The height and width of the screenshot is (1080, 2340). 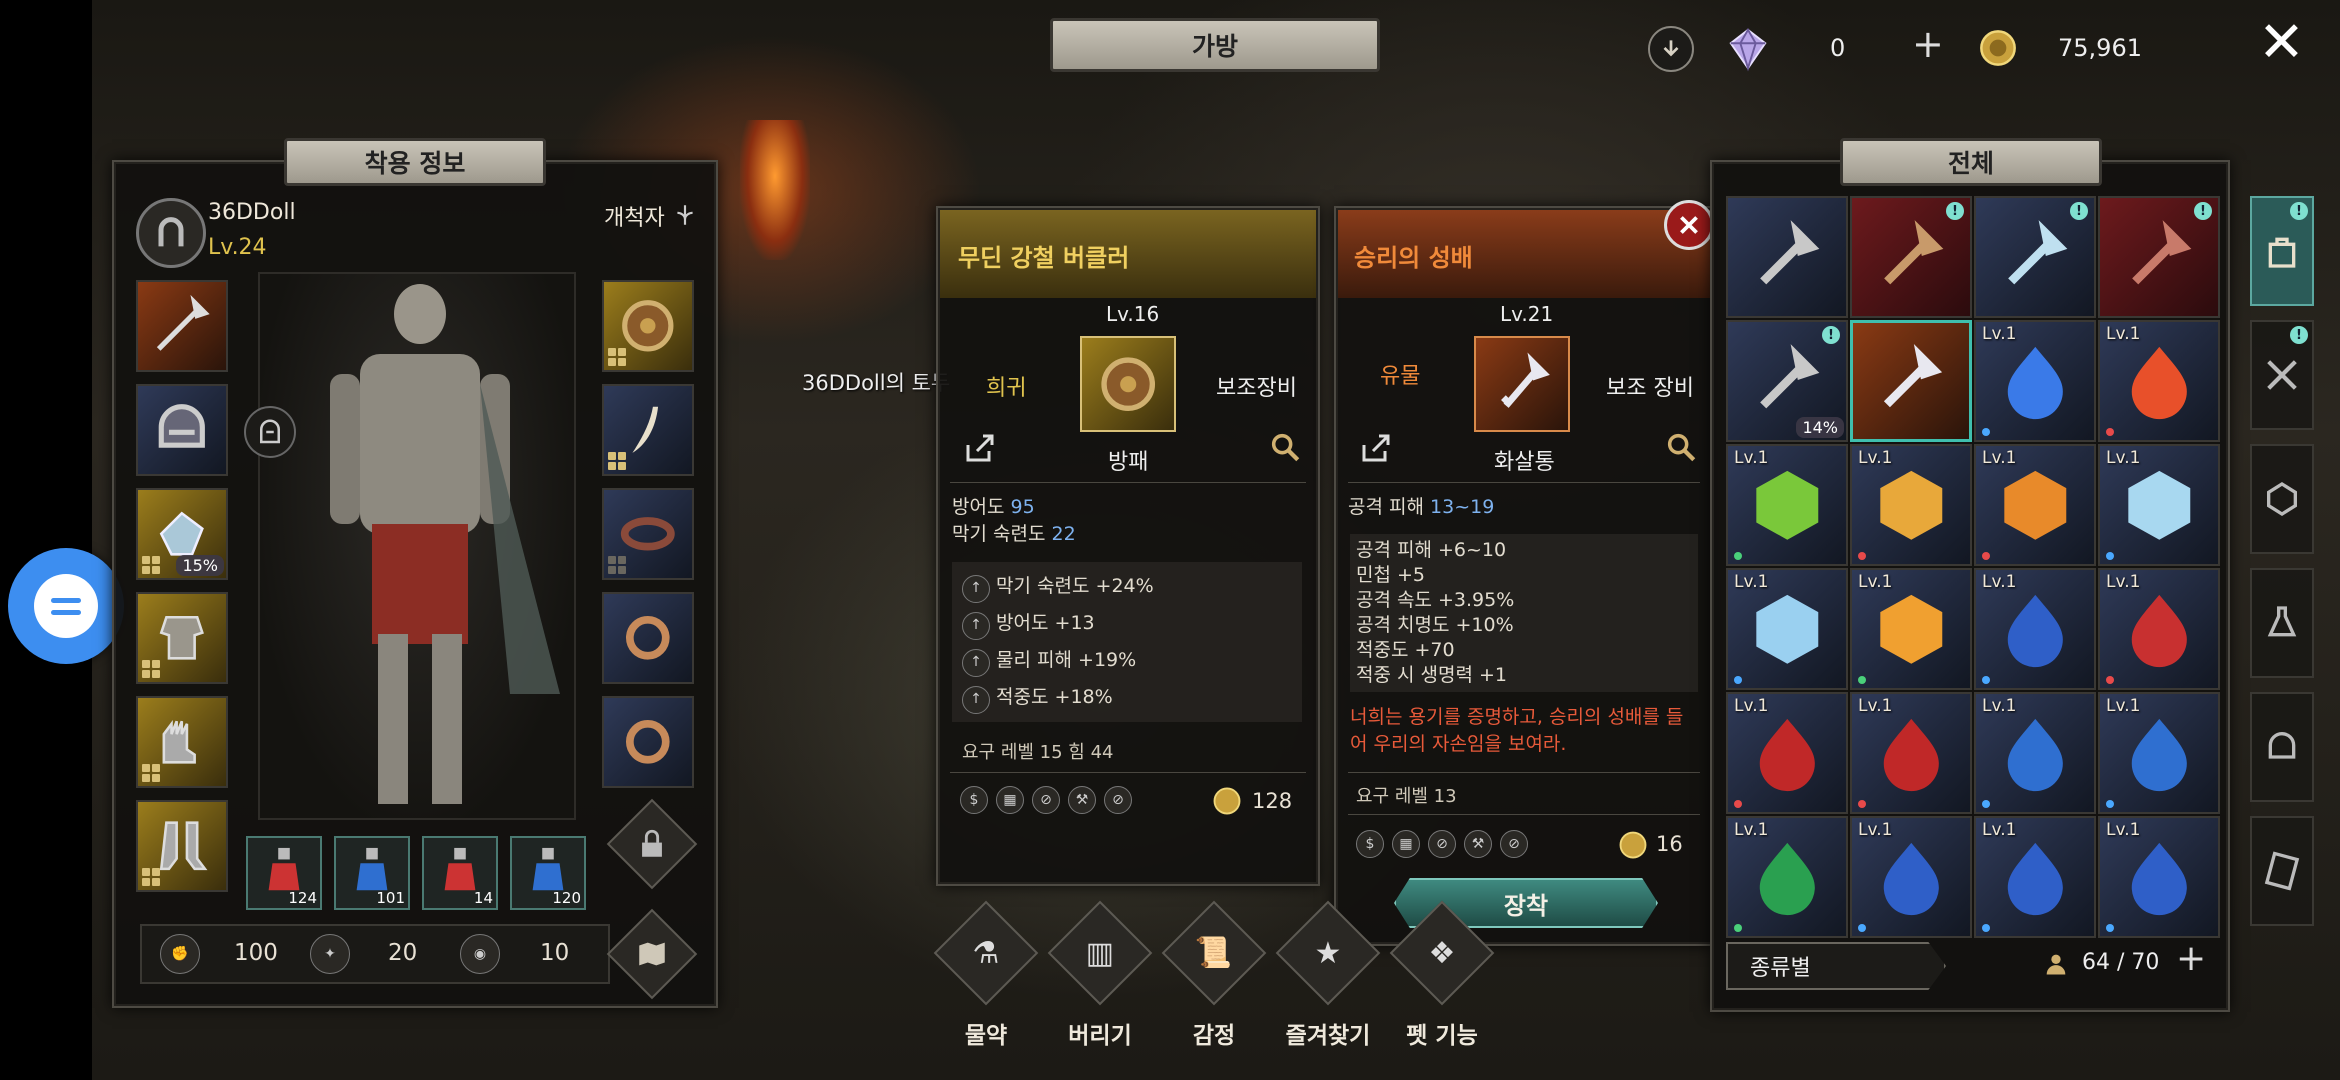 I want to click on tab-equipment: !, so click(x=2282, y=375).